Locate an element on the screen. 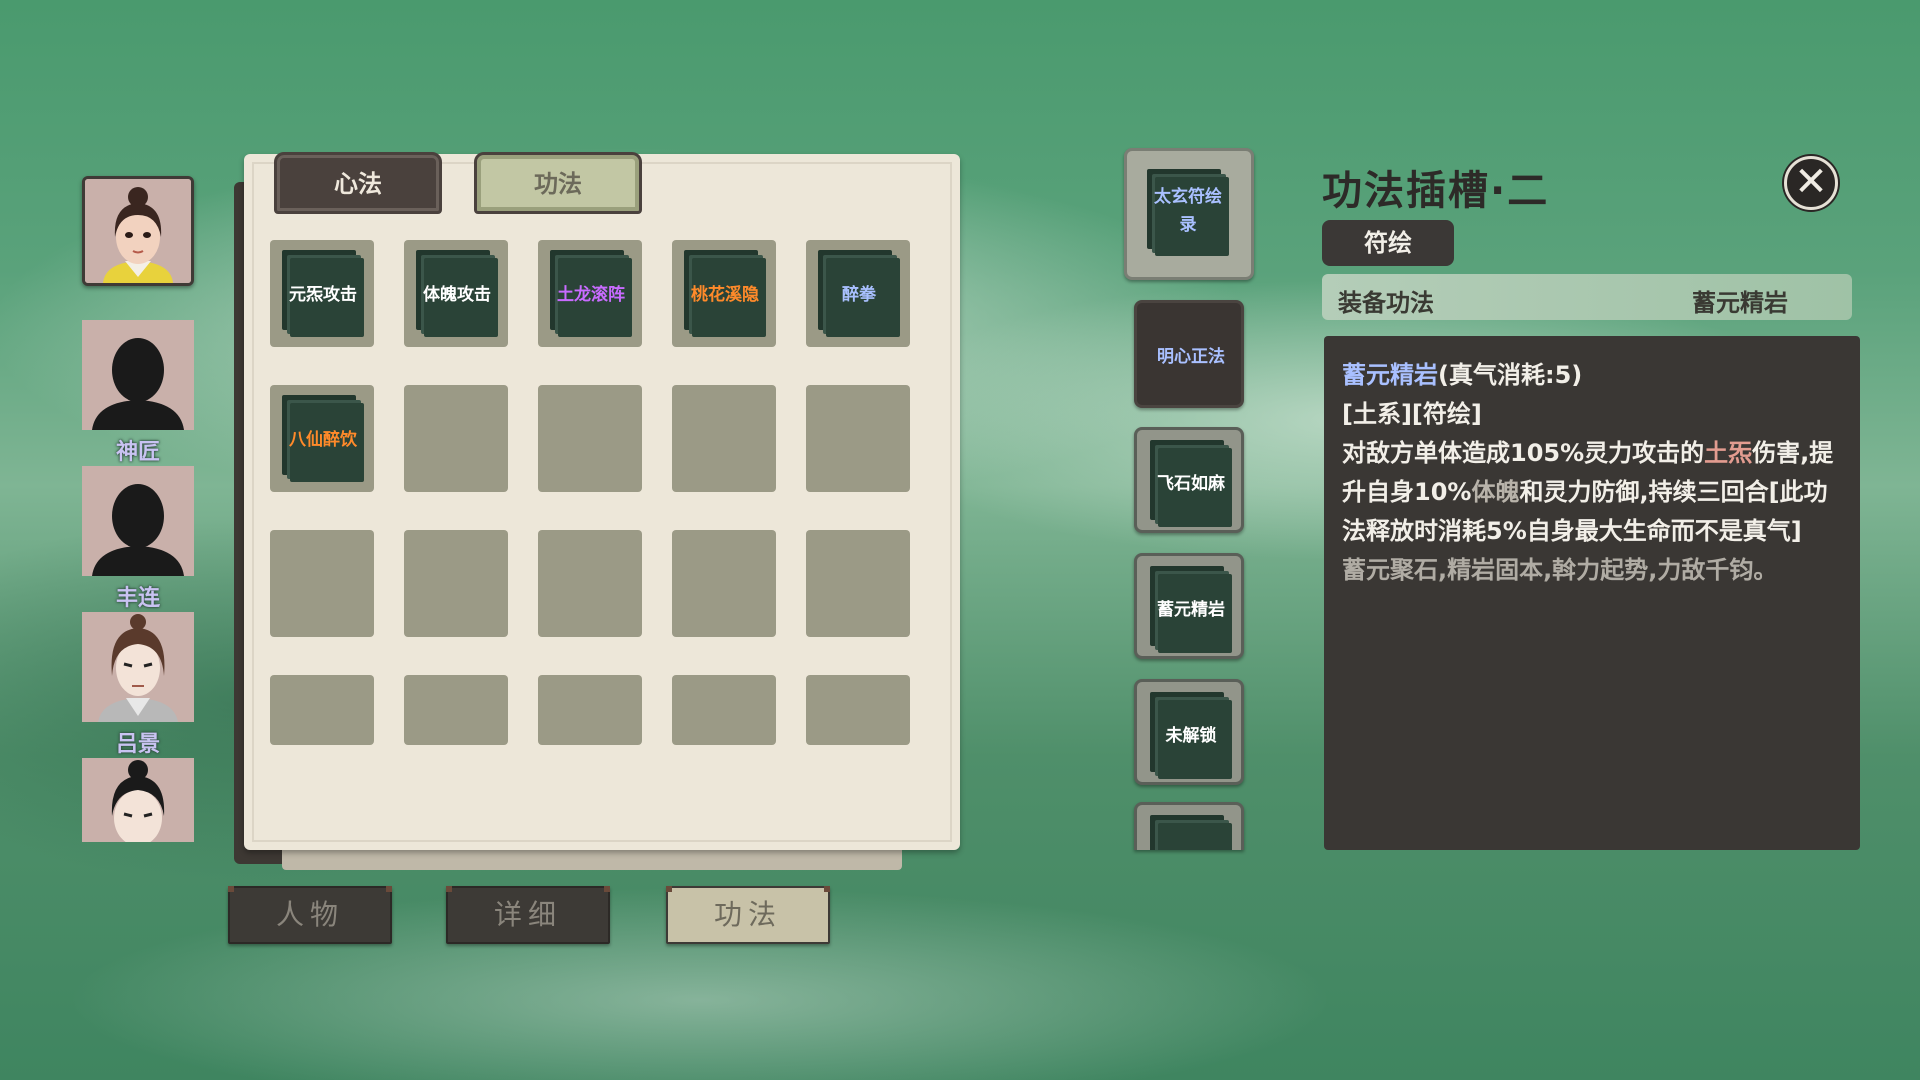 This screenshot has width=1920, height=1080. skill-slot: 蓄元精岩 is located at coordinates (1189, 606).